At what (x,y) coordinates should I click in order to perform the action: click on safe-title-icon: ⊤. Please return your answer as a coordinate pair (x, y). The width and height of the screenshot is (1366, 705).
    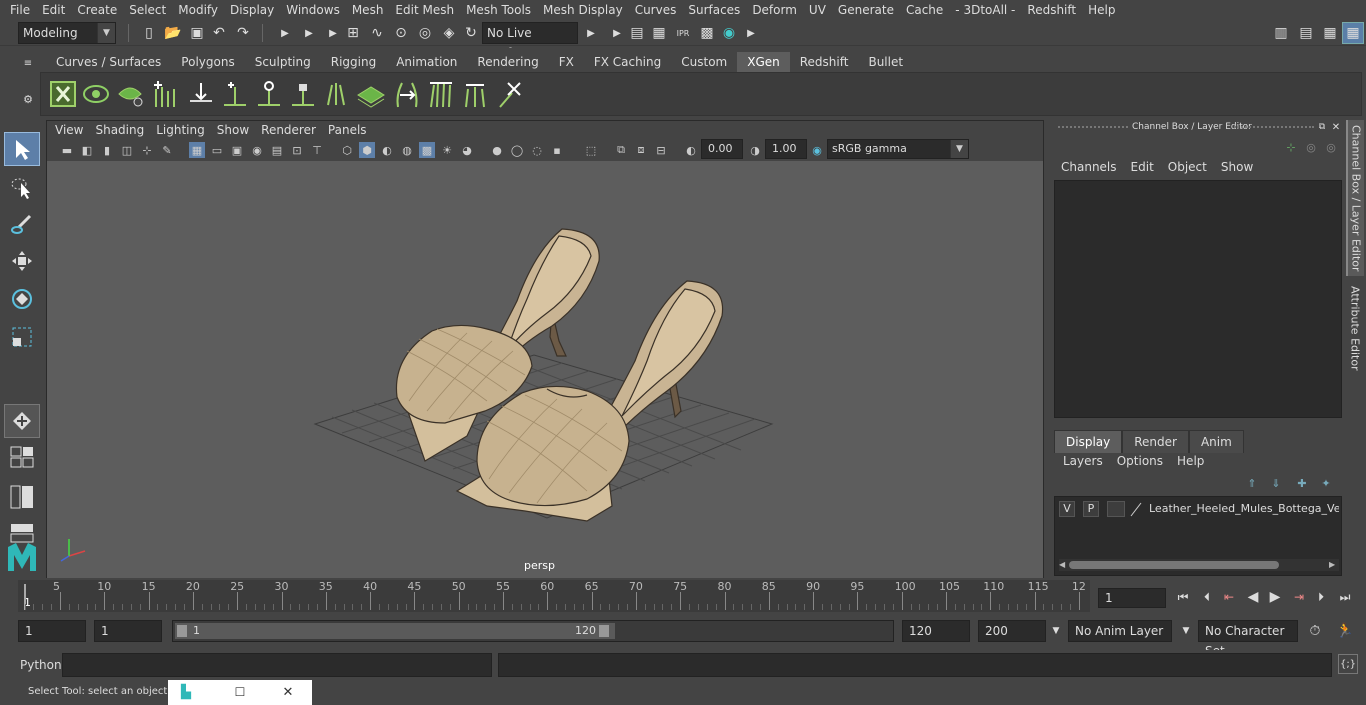
    Looking at the image, I should click on (317, 150).